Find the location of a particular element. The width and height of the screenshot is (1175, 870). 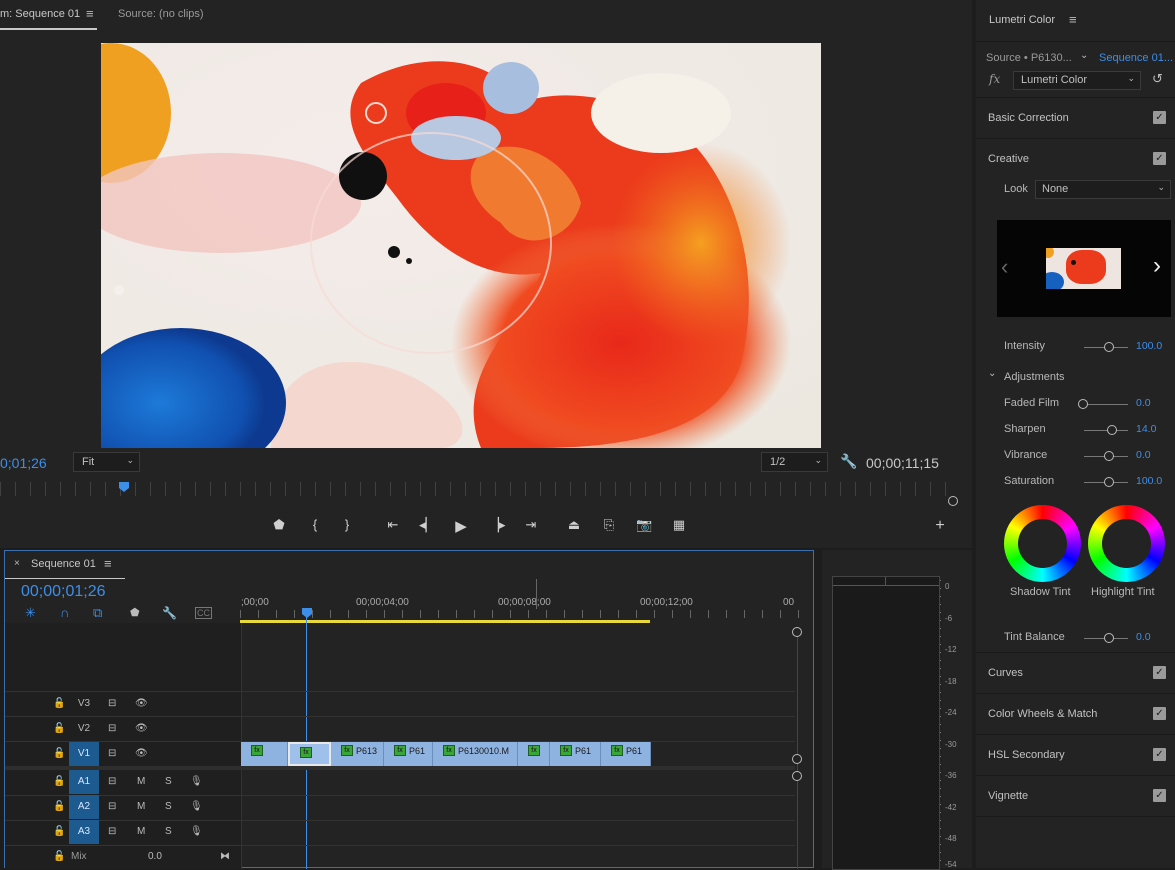

track-header-v1: 🔓 V1 ⊟ 👁 is located at coordinates (123, 754).